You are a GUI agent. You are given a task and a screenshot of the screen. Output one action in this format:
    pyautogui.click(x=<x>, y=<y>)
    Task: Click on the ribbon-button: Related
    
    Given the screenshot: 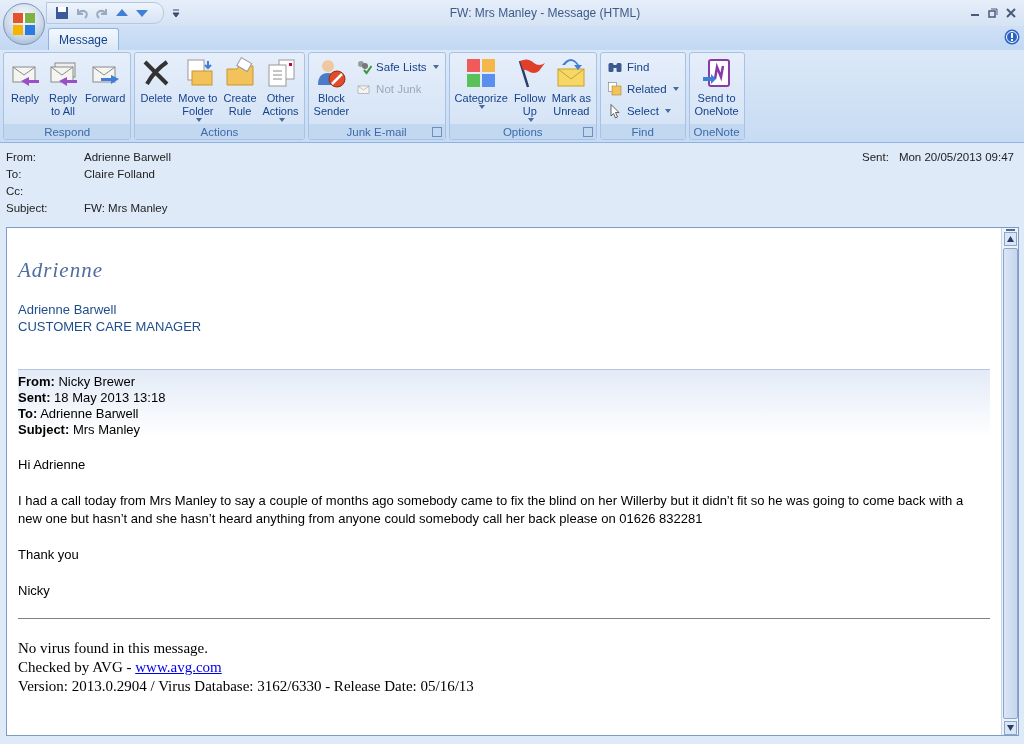 What is the action you would take?
    pyautogui.click(x=642, y=89)
    